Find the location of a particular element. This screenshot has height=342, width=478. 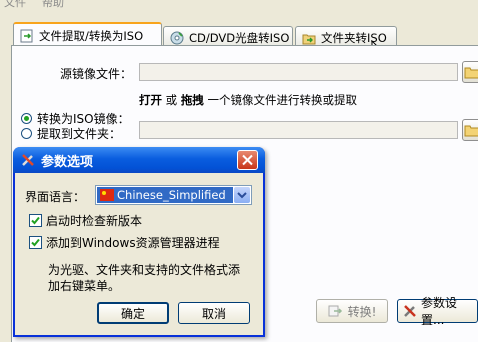

menu-help: 帮助 is located at coordinates (53, 5).